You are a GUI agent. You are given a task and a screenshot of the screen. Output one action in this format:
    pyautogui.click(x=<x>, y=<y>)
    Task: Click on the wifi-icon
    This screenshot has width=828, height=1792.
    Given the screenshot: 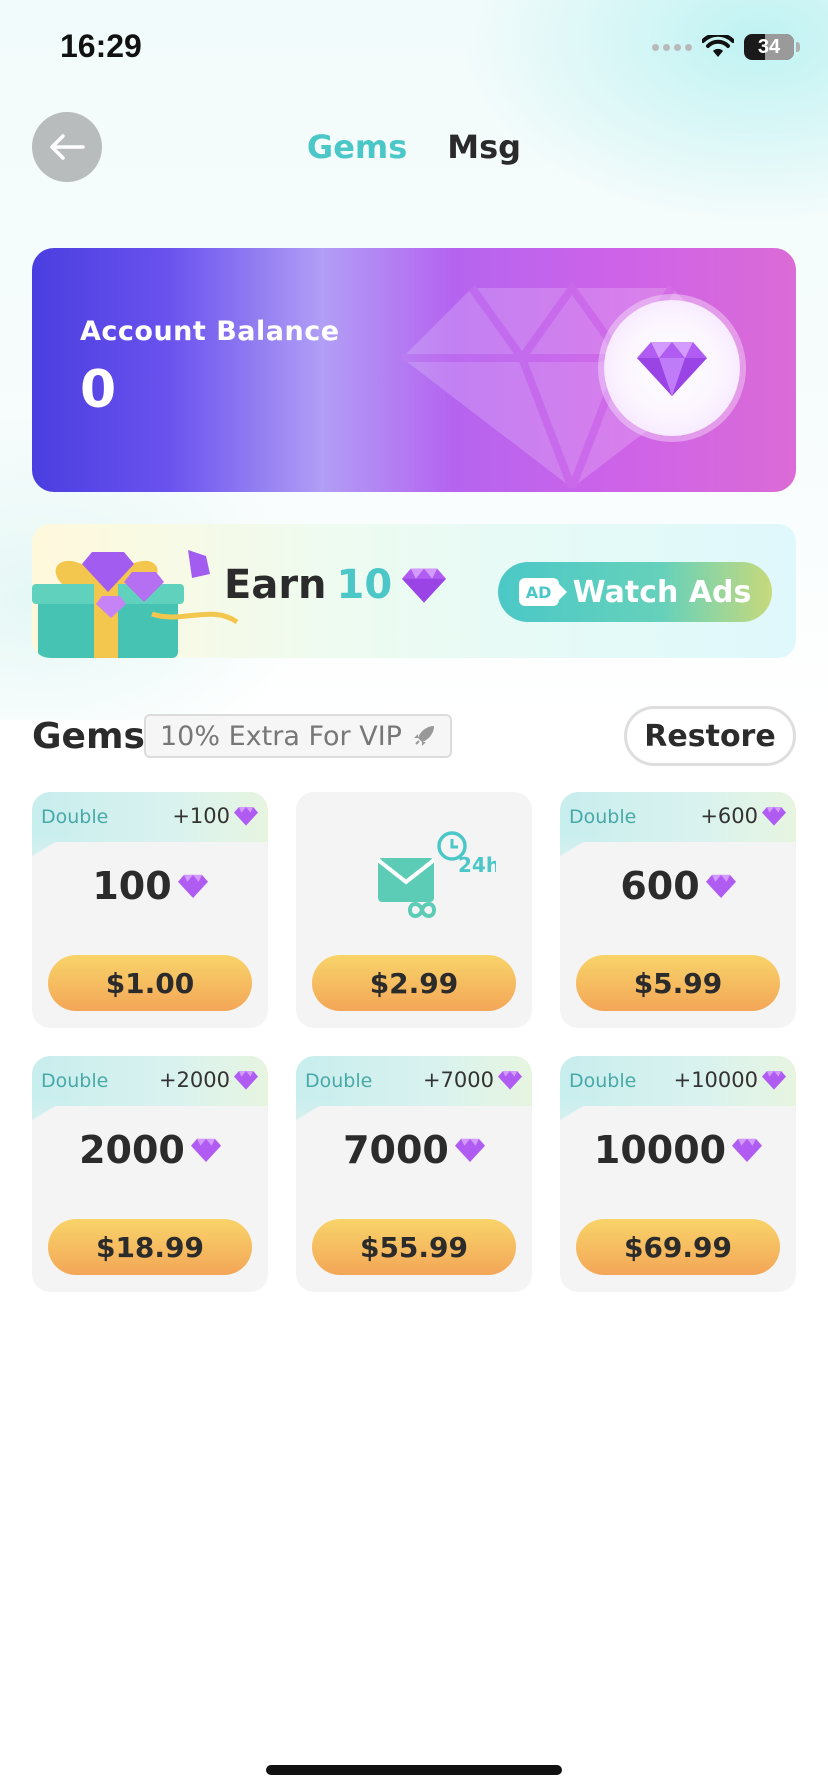 What is the action you would take?
    pyautogui.click(x=718, y=46)
    